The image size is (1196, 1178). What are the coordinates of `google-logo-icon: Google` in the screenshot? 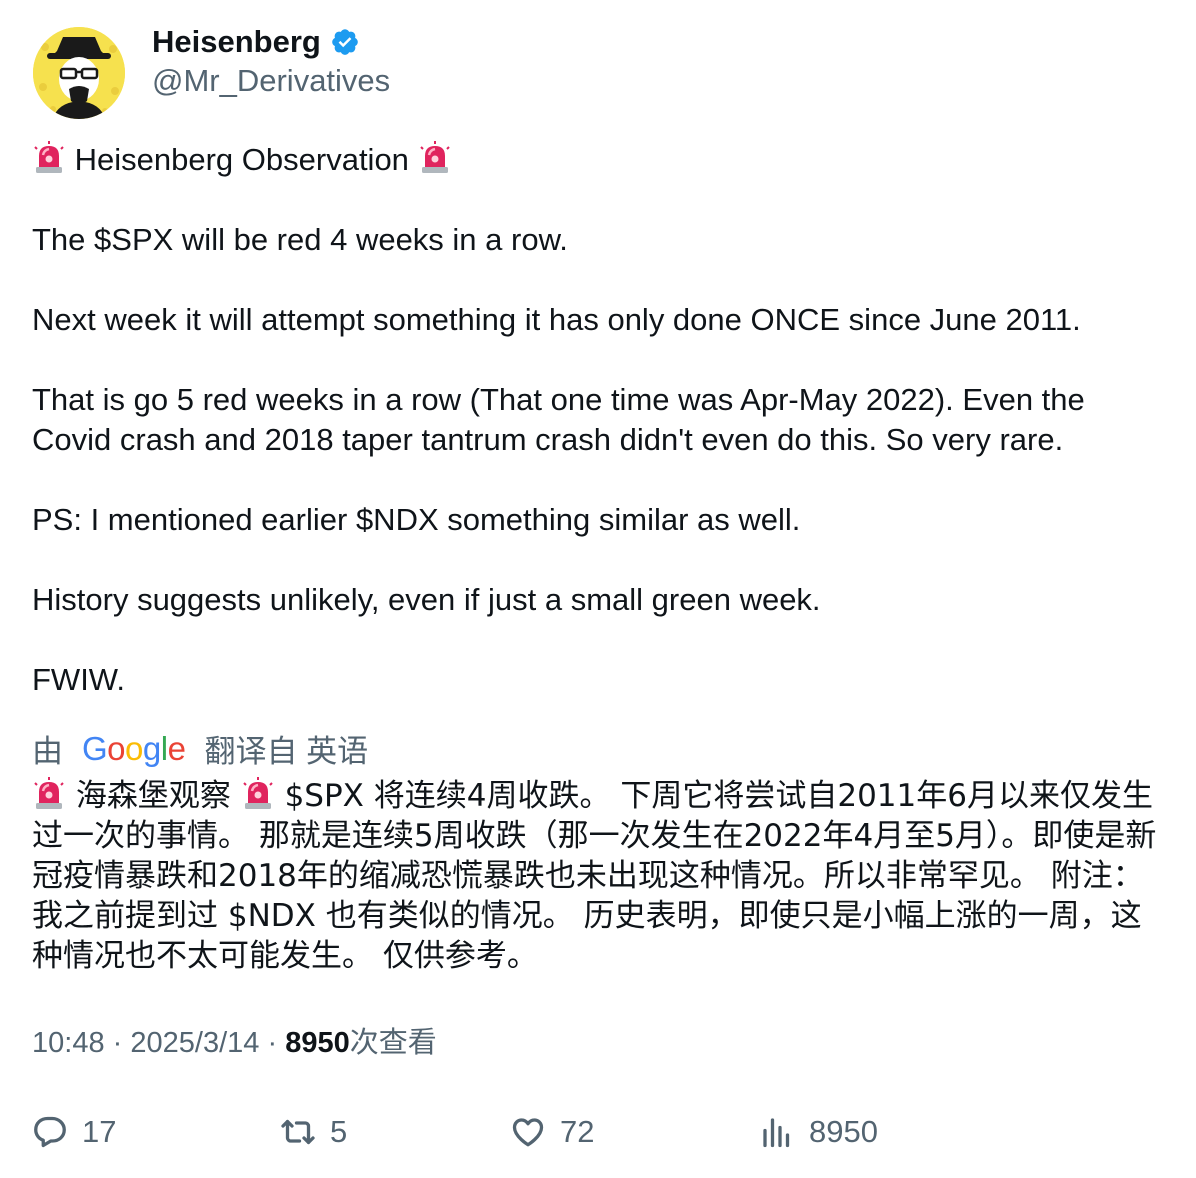 It's located at (134, 748).